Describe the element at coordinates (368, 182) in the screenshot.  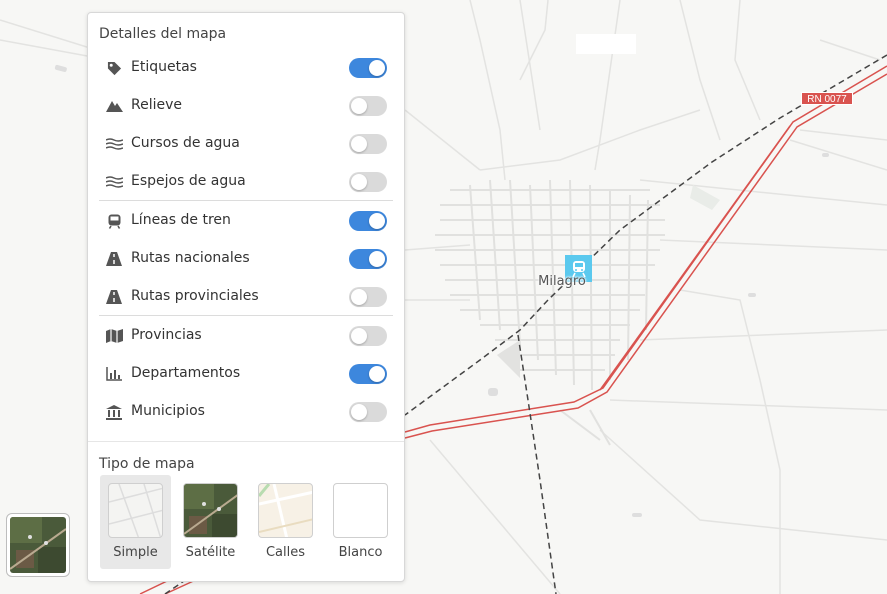
I see `toggle-espejos-de-agua` at that location.